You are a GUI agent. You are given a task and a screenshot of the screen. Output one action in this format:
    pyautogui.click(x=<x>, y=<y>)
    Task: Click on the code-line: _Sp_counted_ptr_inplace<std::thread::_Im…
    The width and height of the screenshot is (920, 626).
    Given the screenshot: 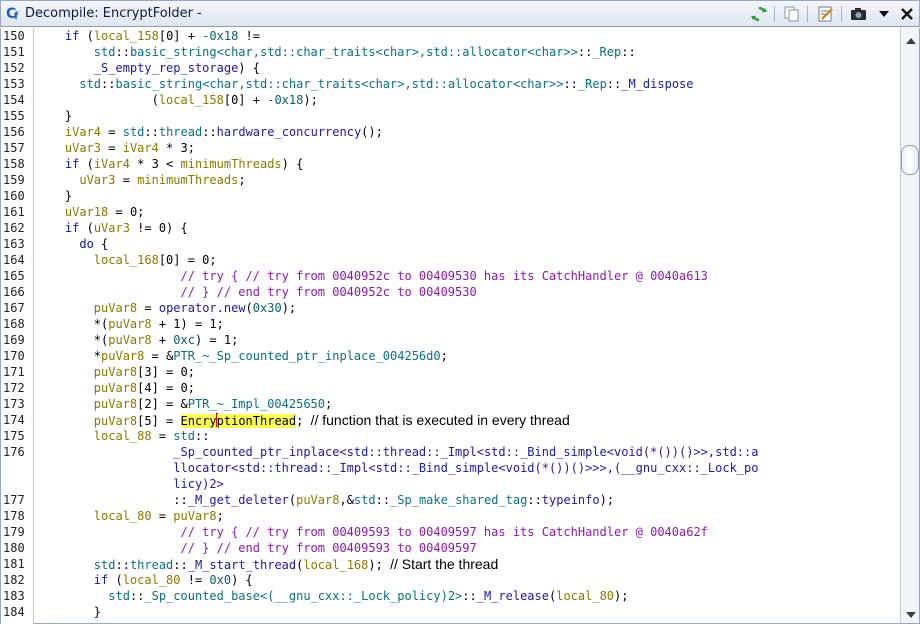 What is the action you would take?
    pyautogui.click(x=397, y=452)
    